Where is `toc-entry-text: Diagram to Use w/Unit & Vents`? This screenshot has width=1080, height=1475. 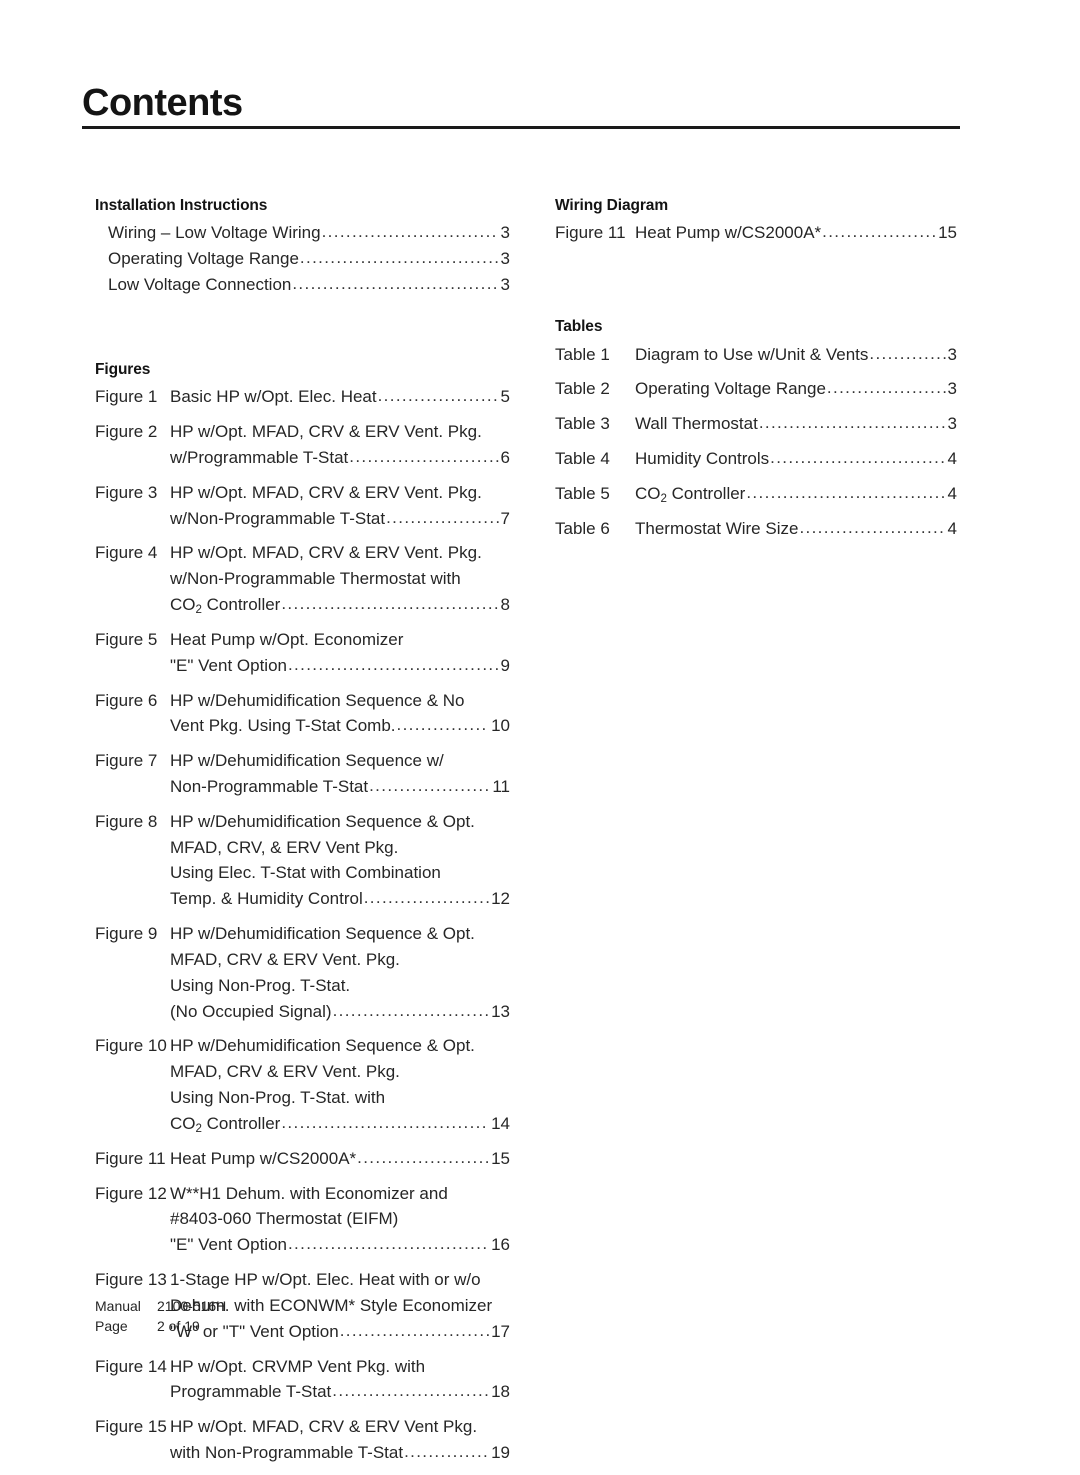
toc-entry-text: Diagram to Use w/Unit & Vents is located at coordinates (752, 354).